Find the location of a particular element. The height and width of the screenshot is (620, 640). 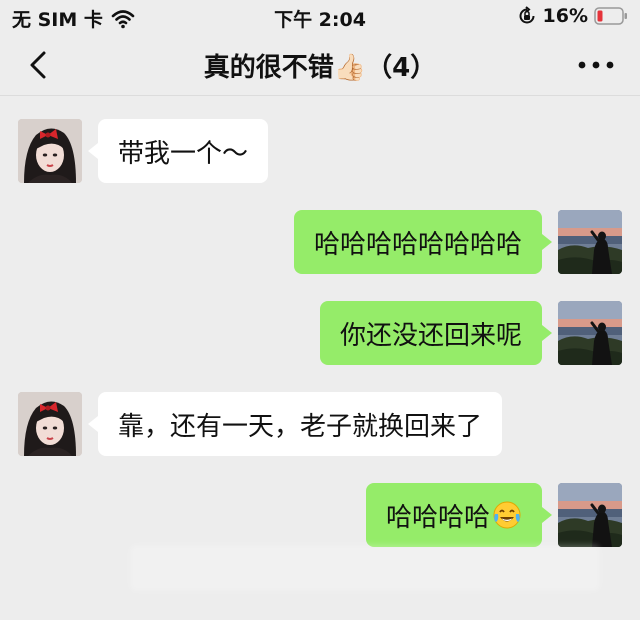

status-right-group: 16% is located at coordinates (572, 16).